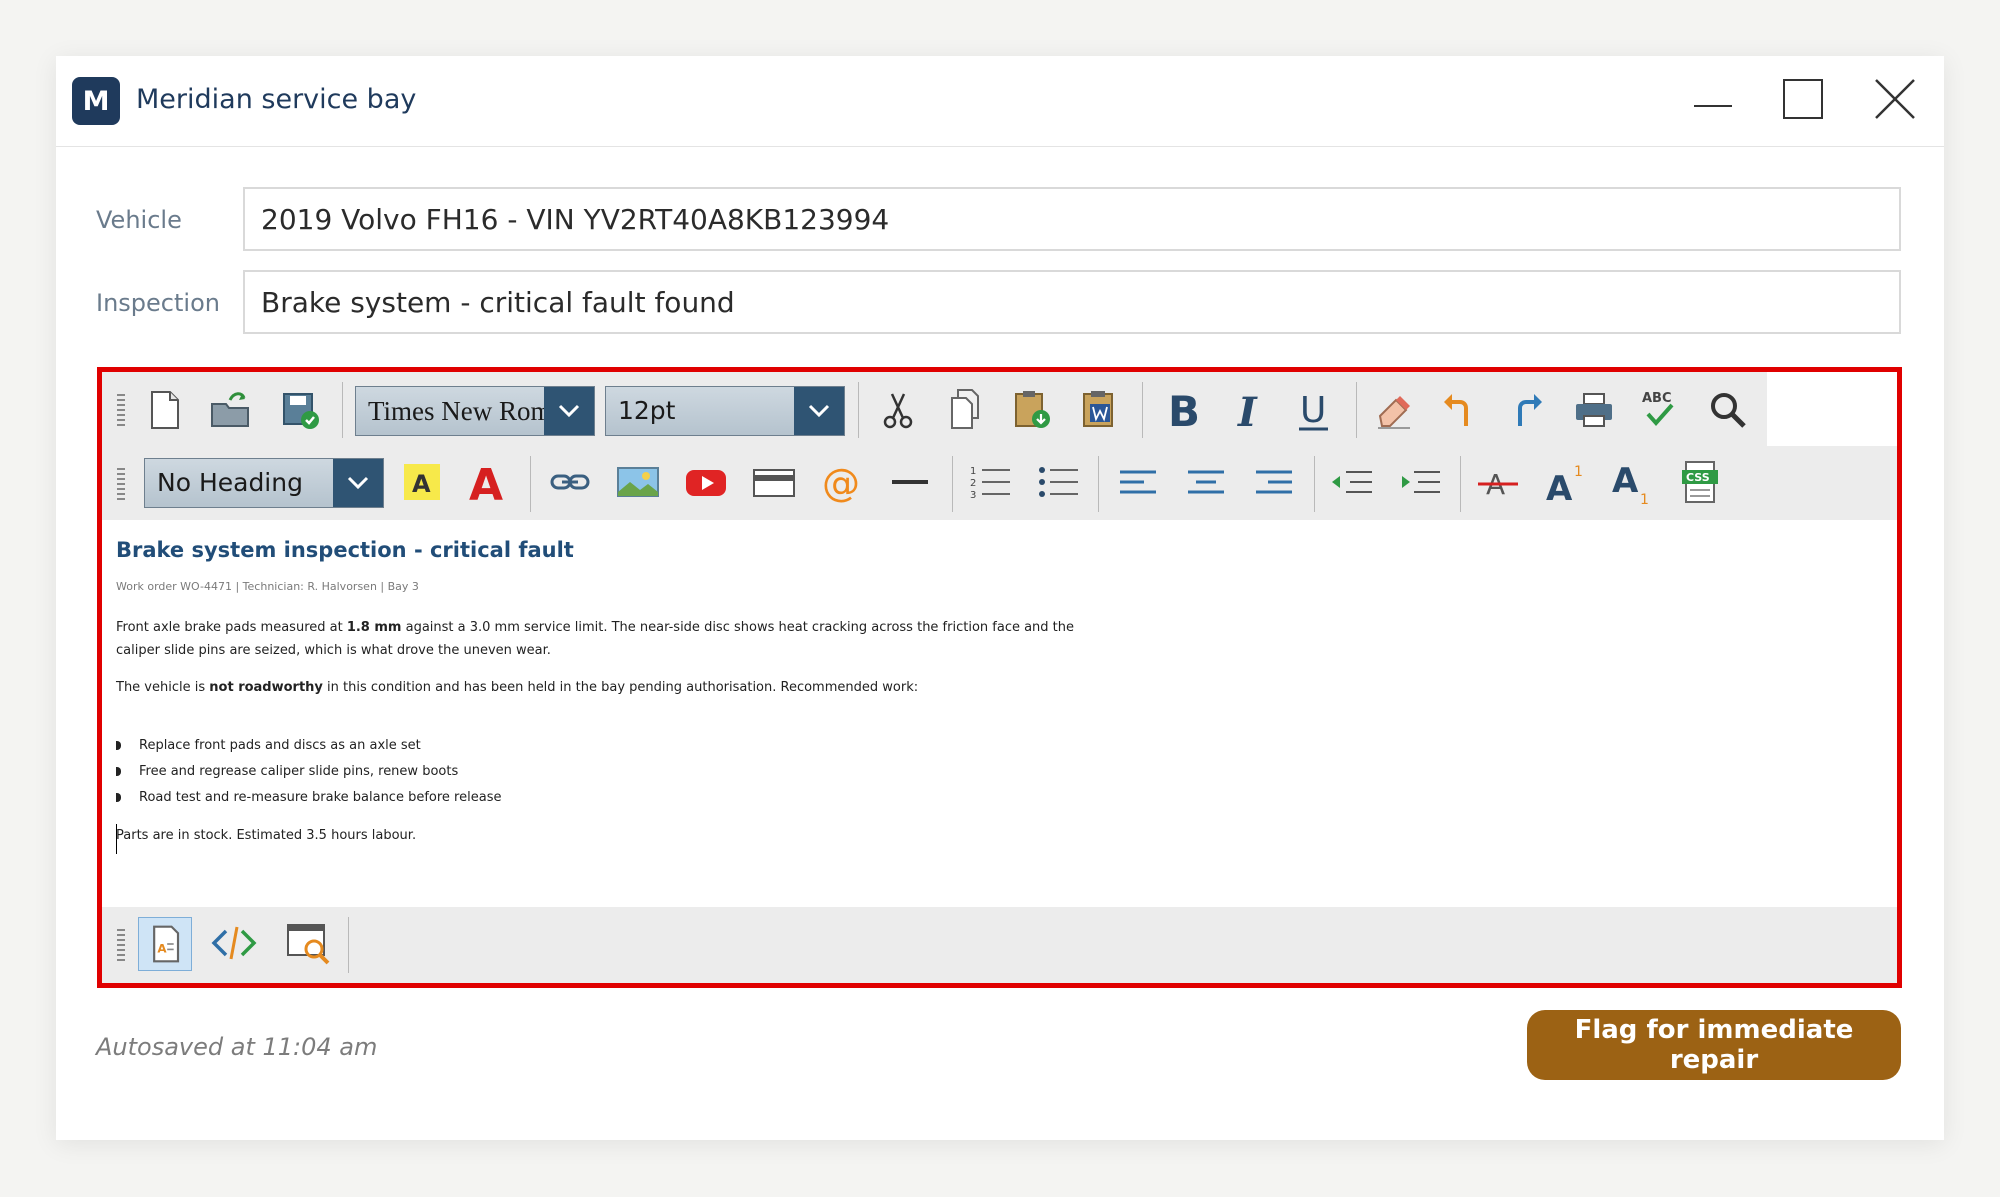 The image size is (2000, 1197). I want to click on insert-email-button: @, so click(842, 482).